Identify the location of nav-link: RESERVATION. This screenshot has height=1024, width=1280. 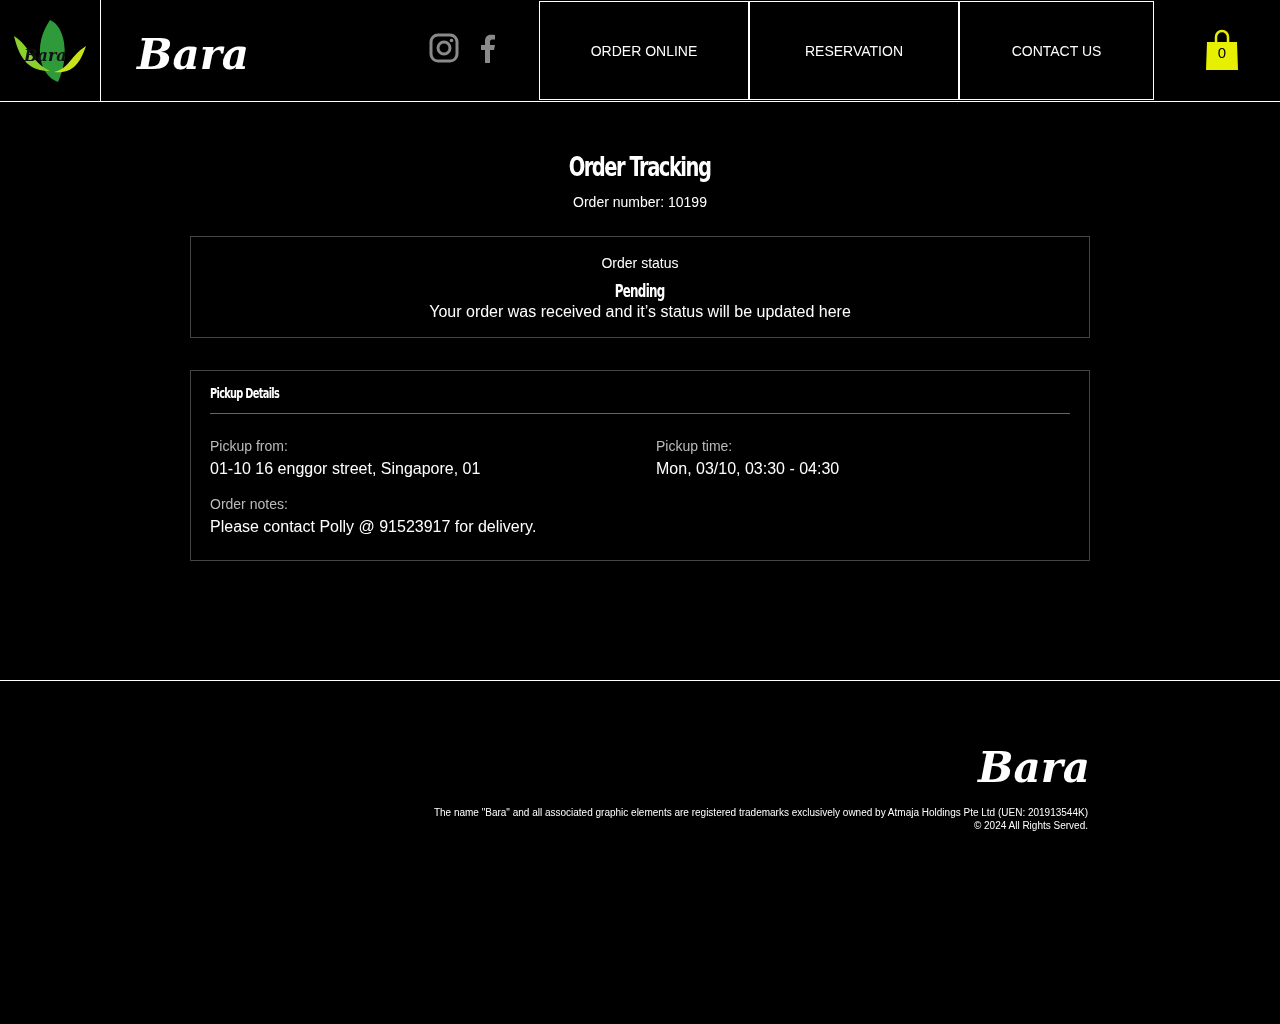
(854, 50).